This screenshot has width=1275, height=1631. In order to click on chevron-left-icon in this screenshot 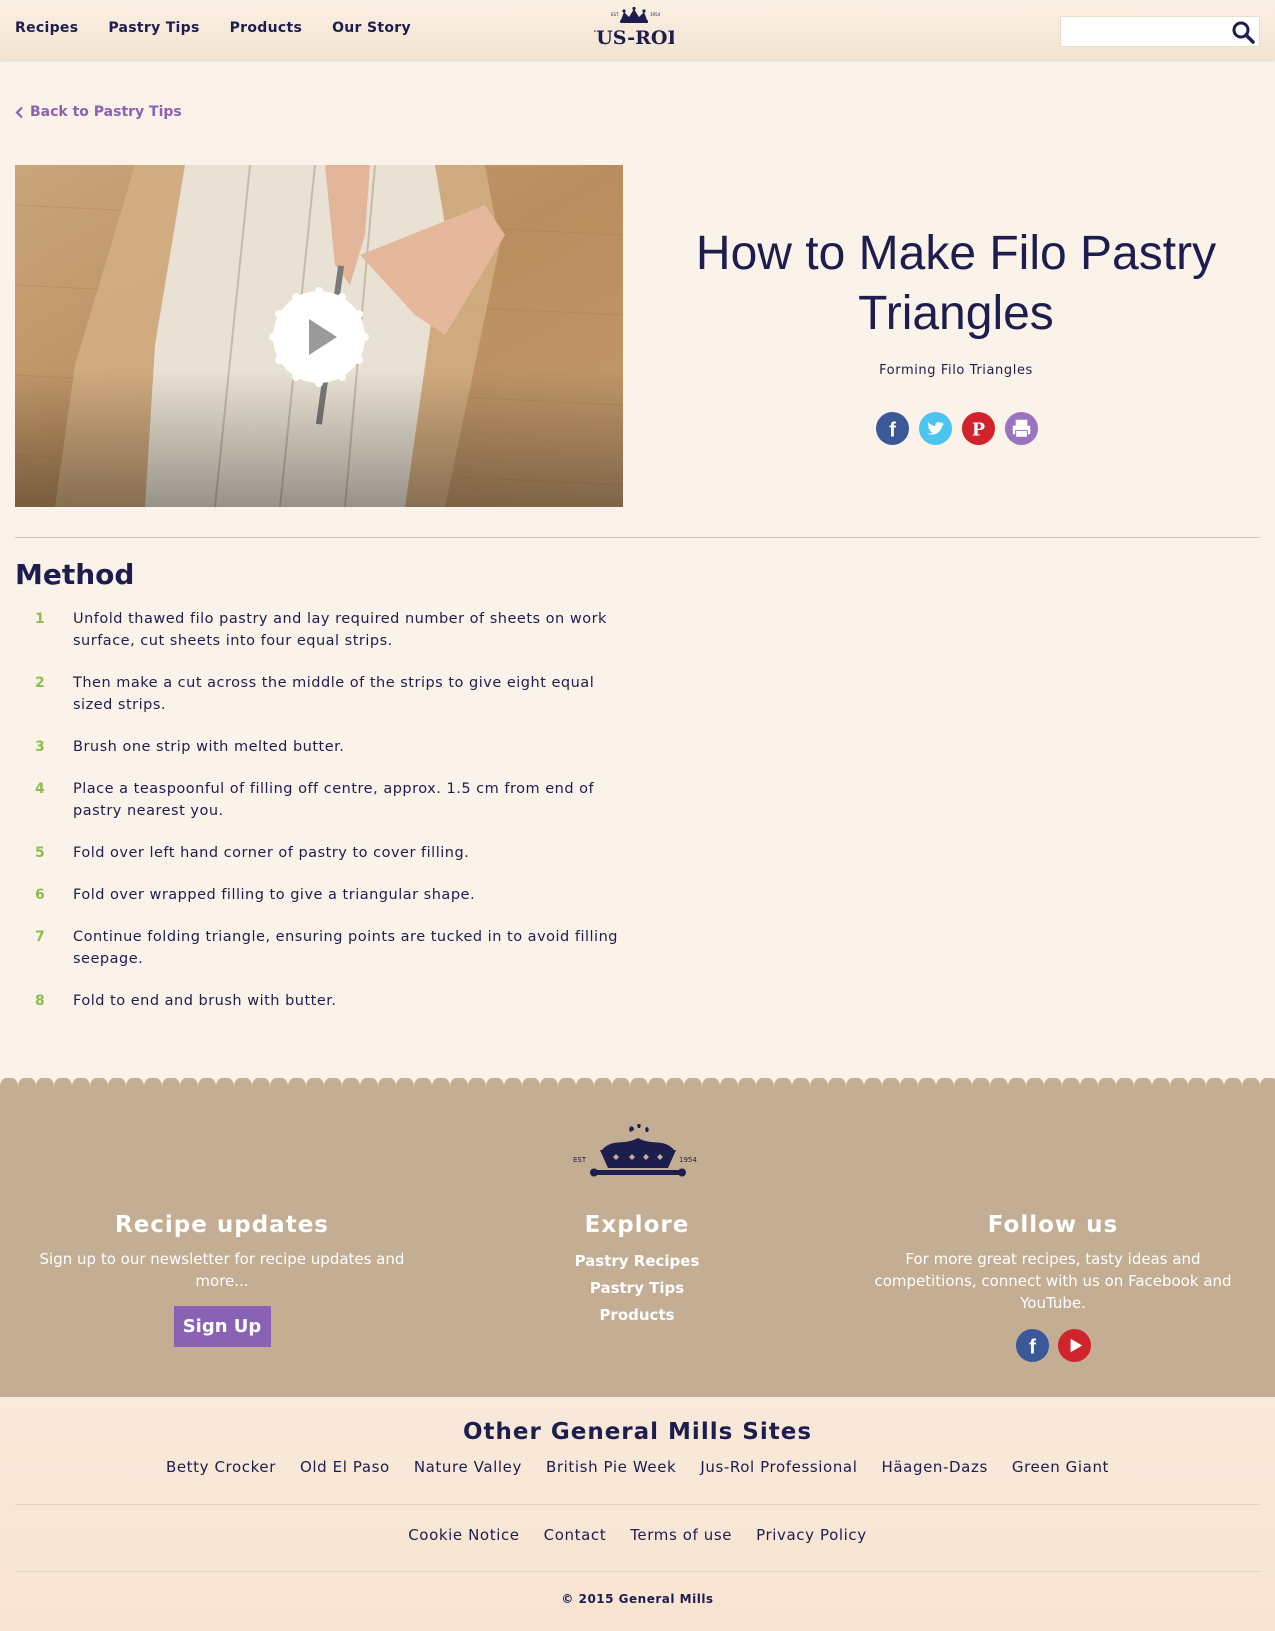, I will do `click(19, 112)`.